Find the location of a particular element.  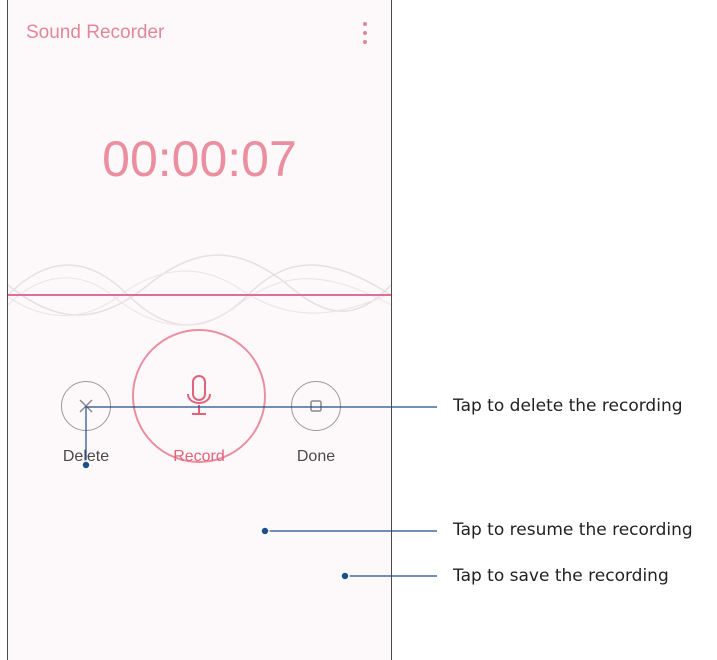

callout-save: Tap to save the recording is located at coordinates (561, 576).